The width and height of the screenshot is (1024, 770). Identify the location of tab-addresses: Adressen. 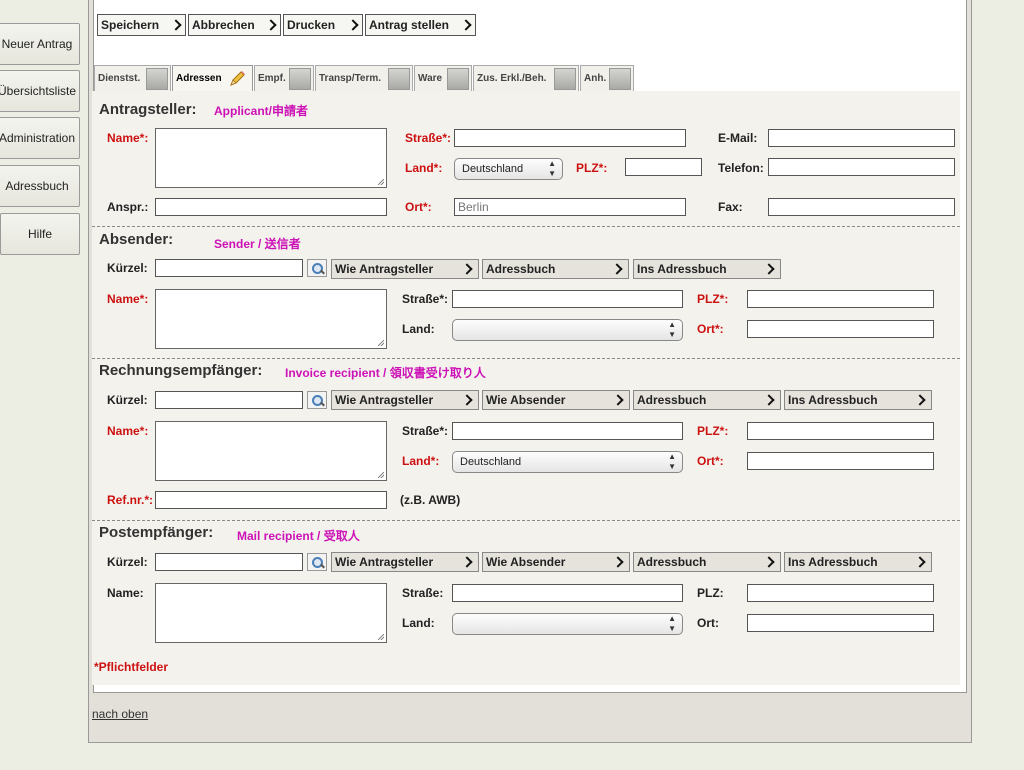
(212, 78).